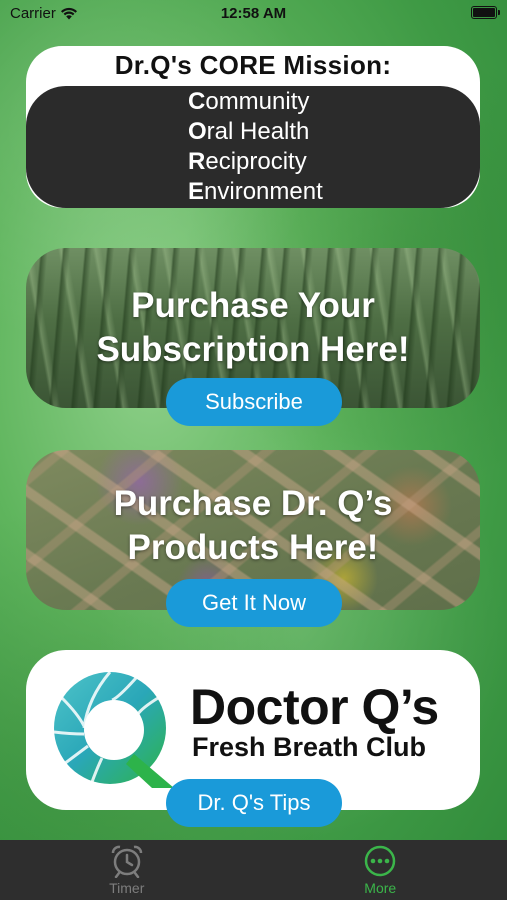 This screenshot has width=507, height=900. Describe the element at coordinates (380, 888) in the screenshot. I see `tab-more-label: More` at that location.